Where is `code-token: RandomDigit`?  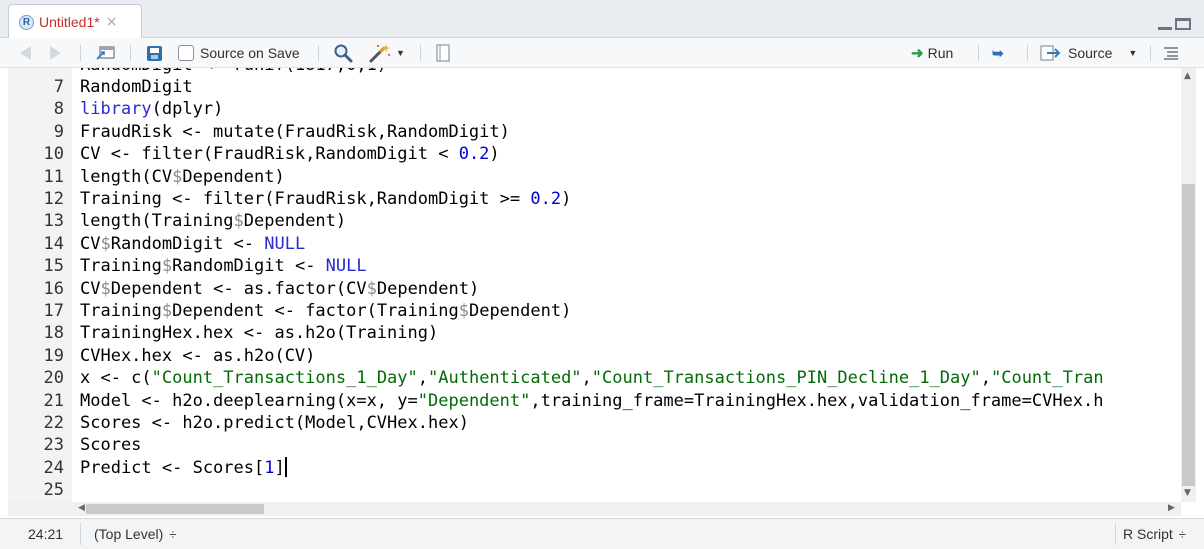 code-token: RandomDigit is located at coordinates (136, 87).